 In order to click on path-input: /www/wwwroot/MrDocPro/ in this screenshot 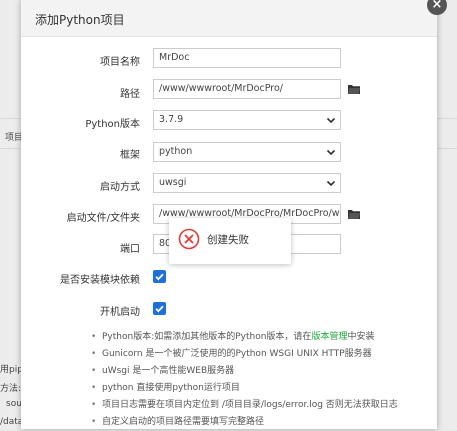, I will do `click(247, 89)`.